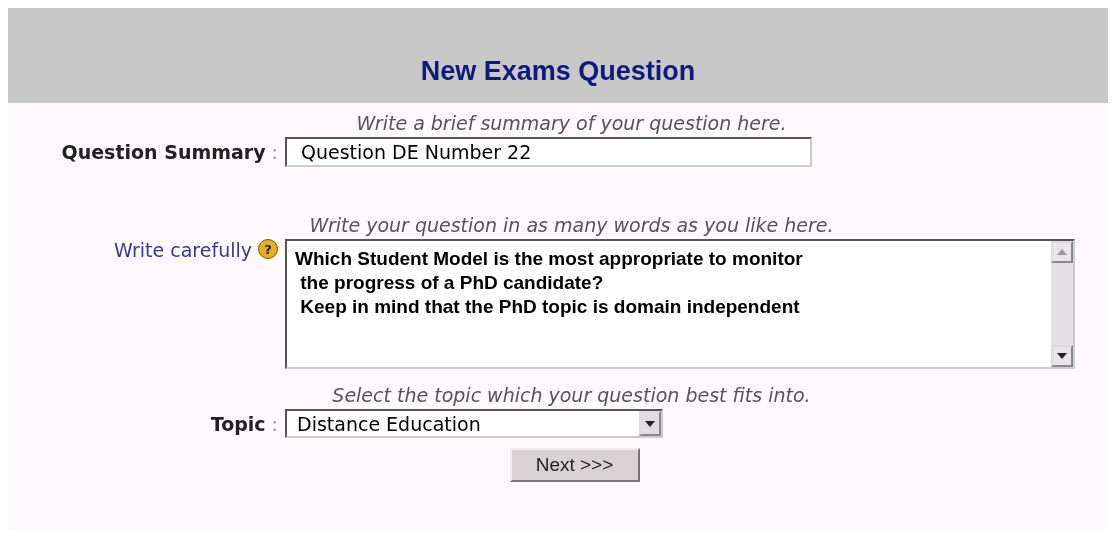  I want to click on scroll-down-icon, so click(1062, 356).